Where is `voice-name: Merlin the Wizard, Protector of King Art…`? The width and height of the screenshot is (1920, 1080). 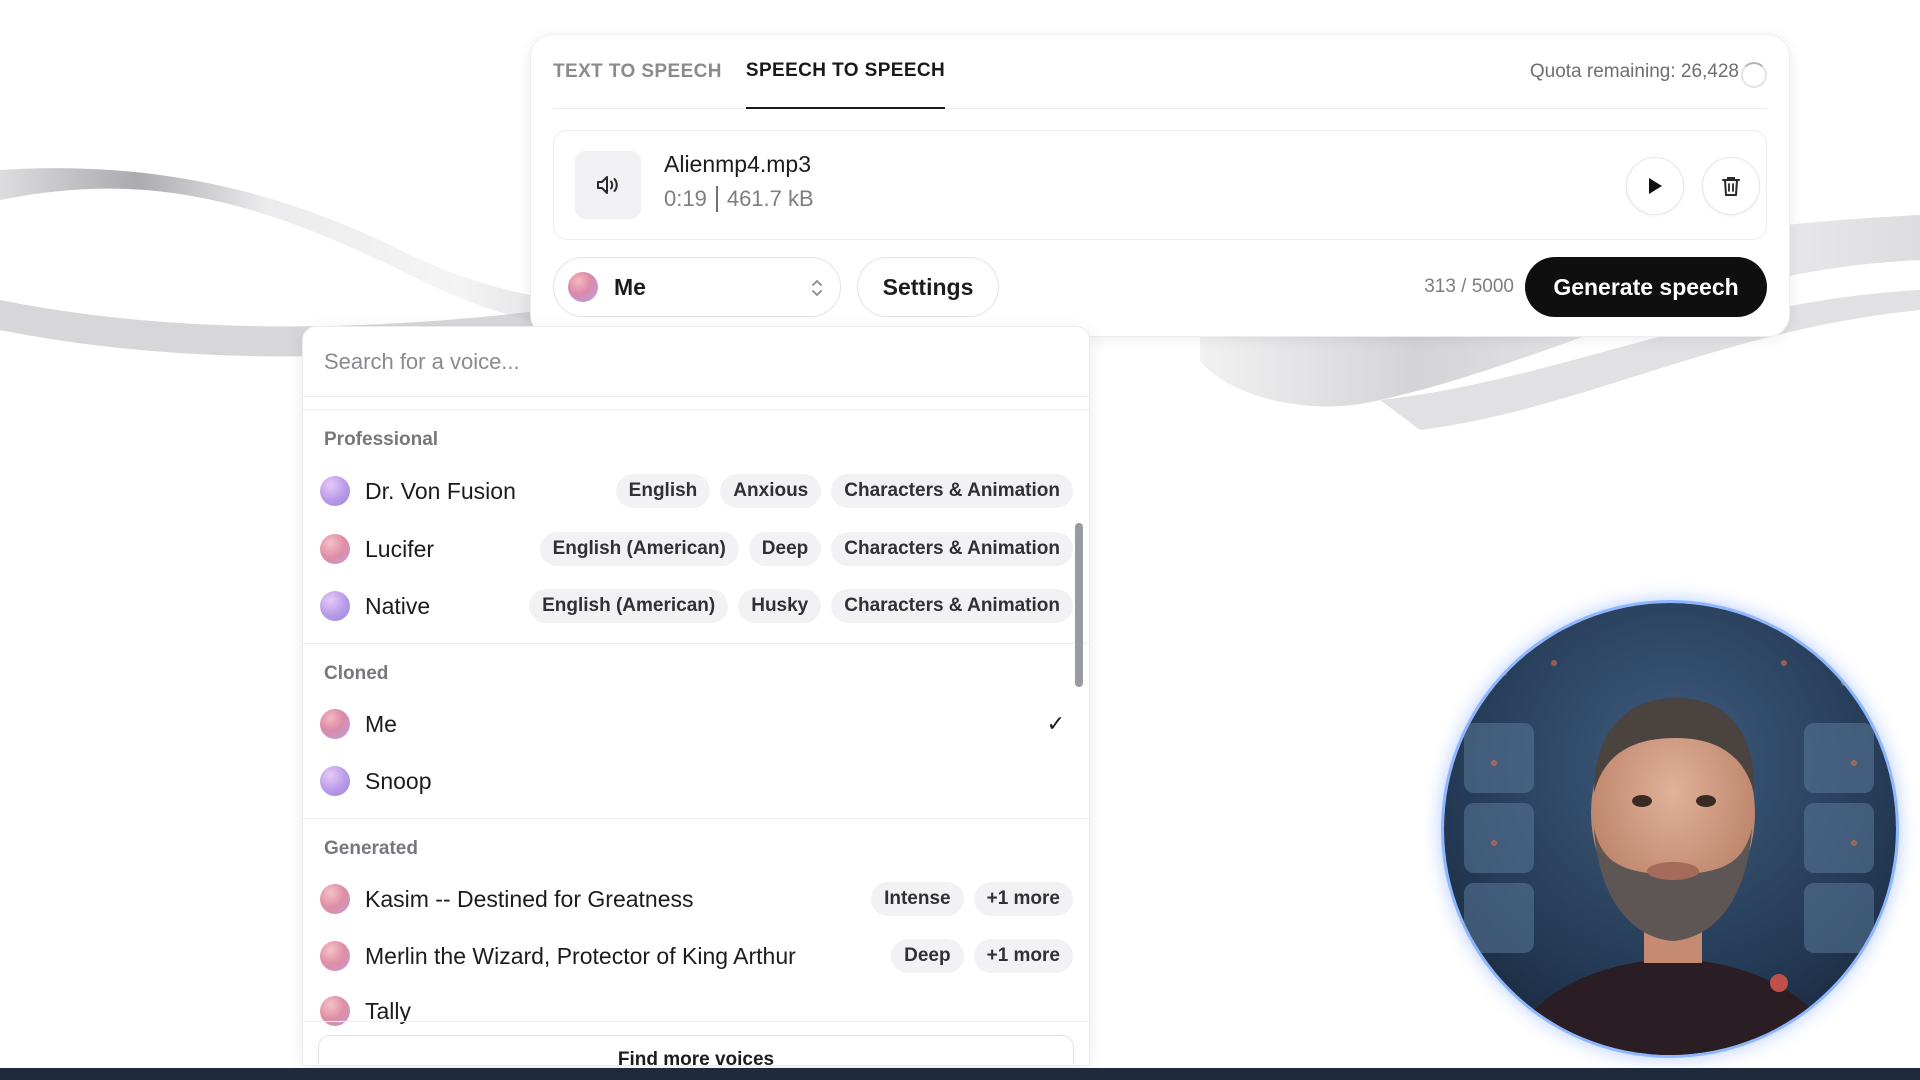 voice-name: Merlin the Wizard, Protector of King Art… is located at coordinates (580, 955).